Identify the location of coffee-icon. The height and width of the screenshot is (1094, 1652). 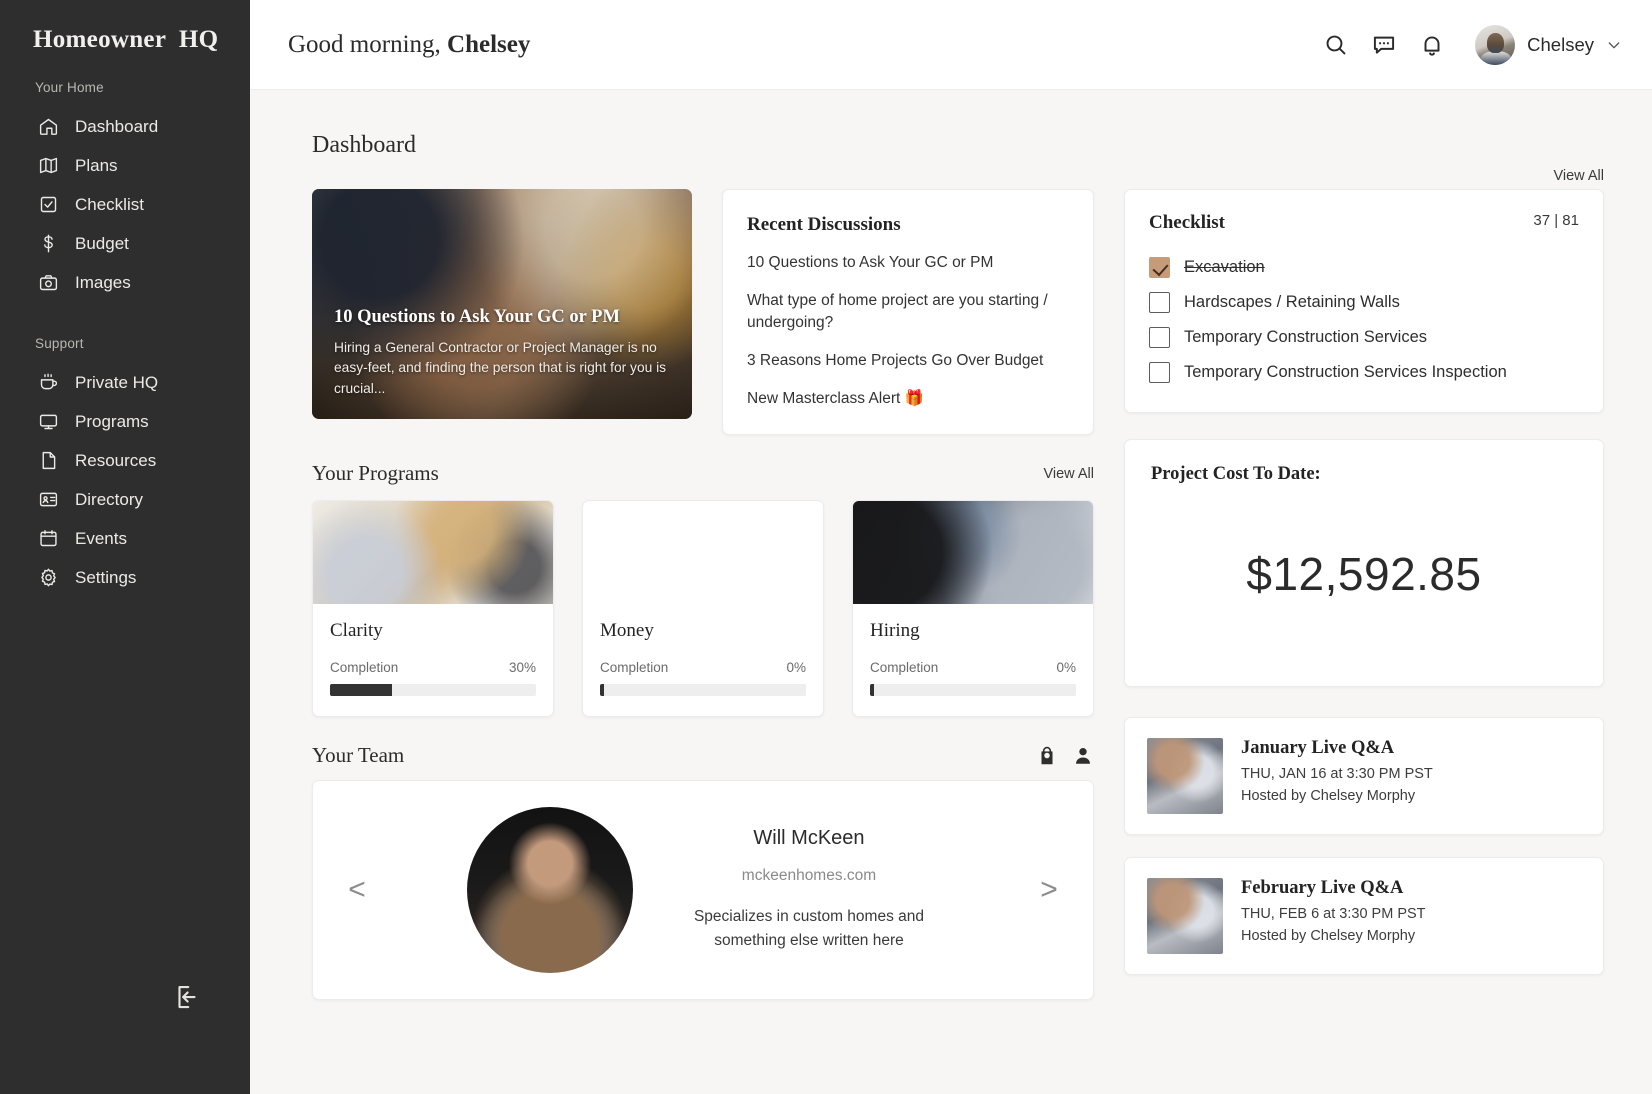
(48, 382).